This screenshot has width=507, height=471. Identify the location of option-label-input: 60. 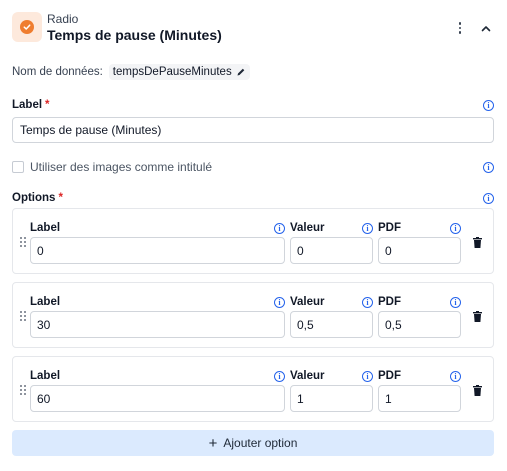
(157, 398).